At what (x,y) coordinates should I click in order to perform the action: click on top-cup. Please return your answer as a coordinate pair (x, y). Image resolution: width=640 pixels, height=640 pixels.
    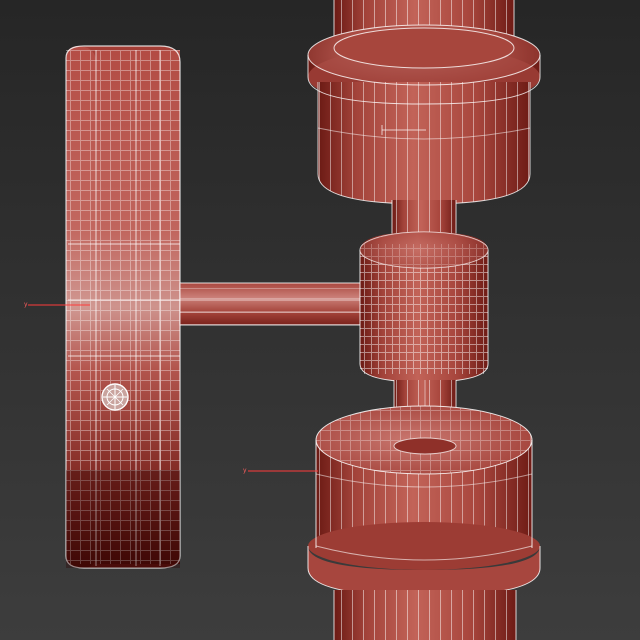
    Looking at the image, I should click on (424, 114).